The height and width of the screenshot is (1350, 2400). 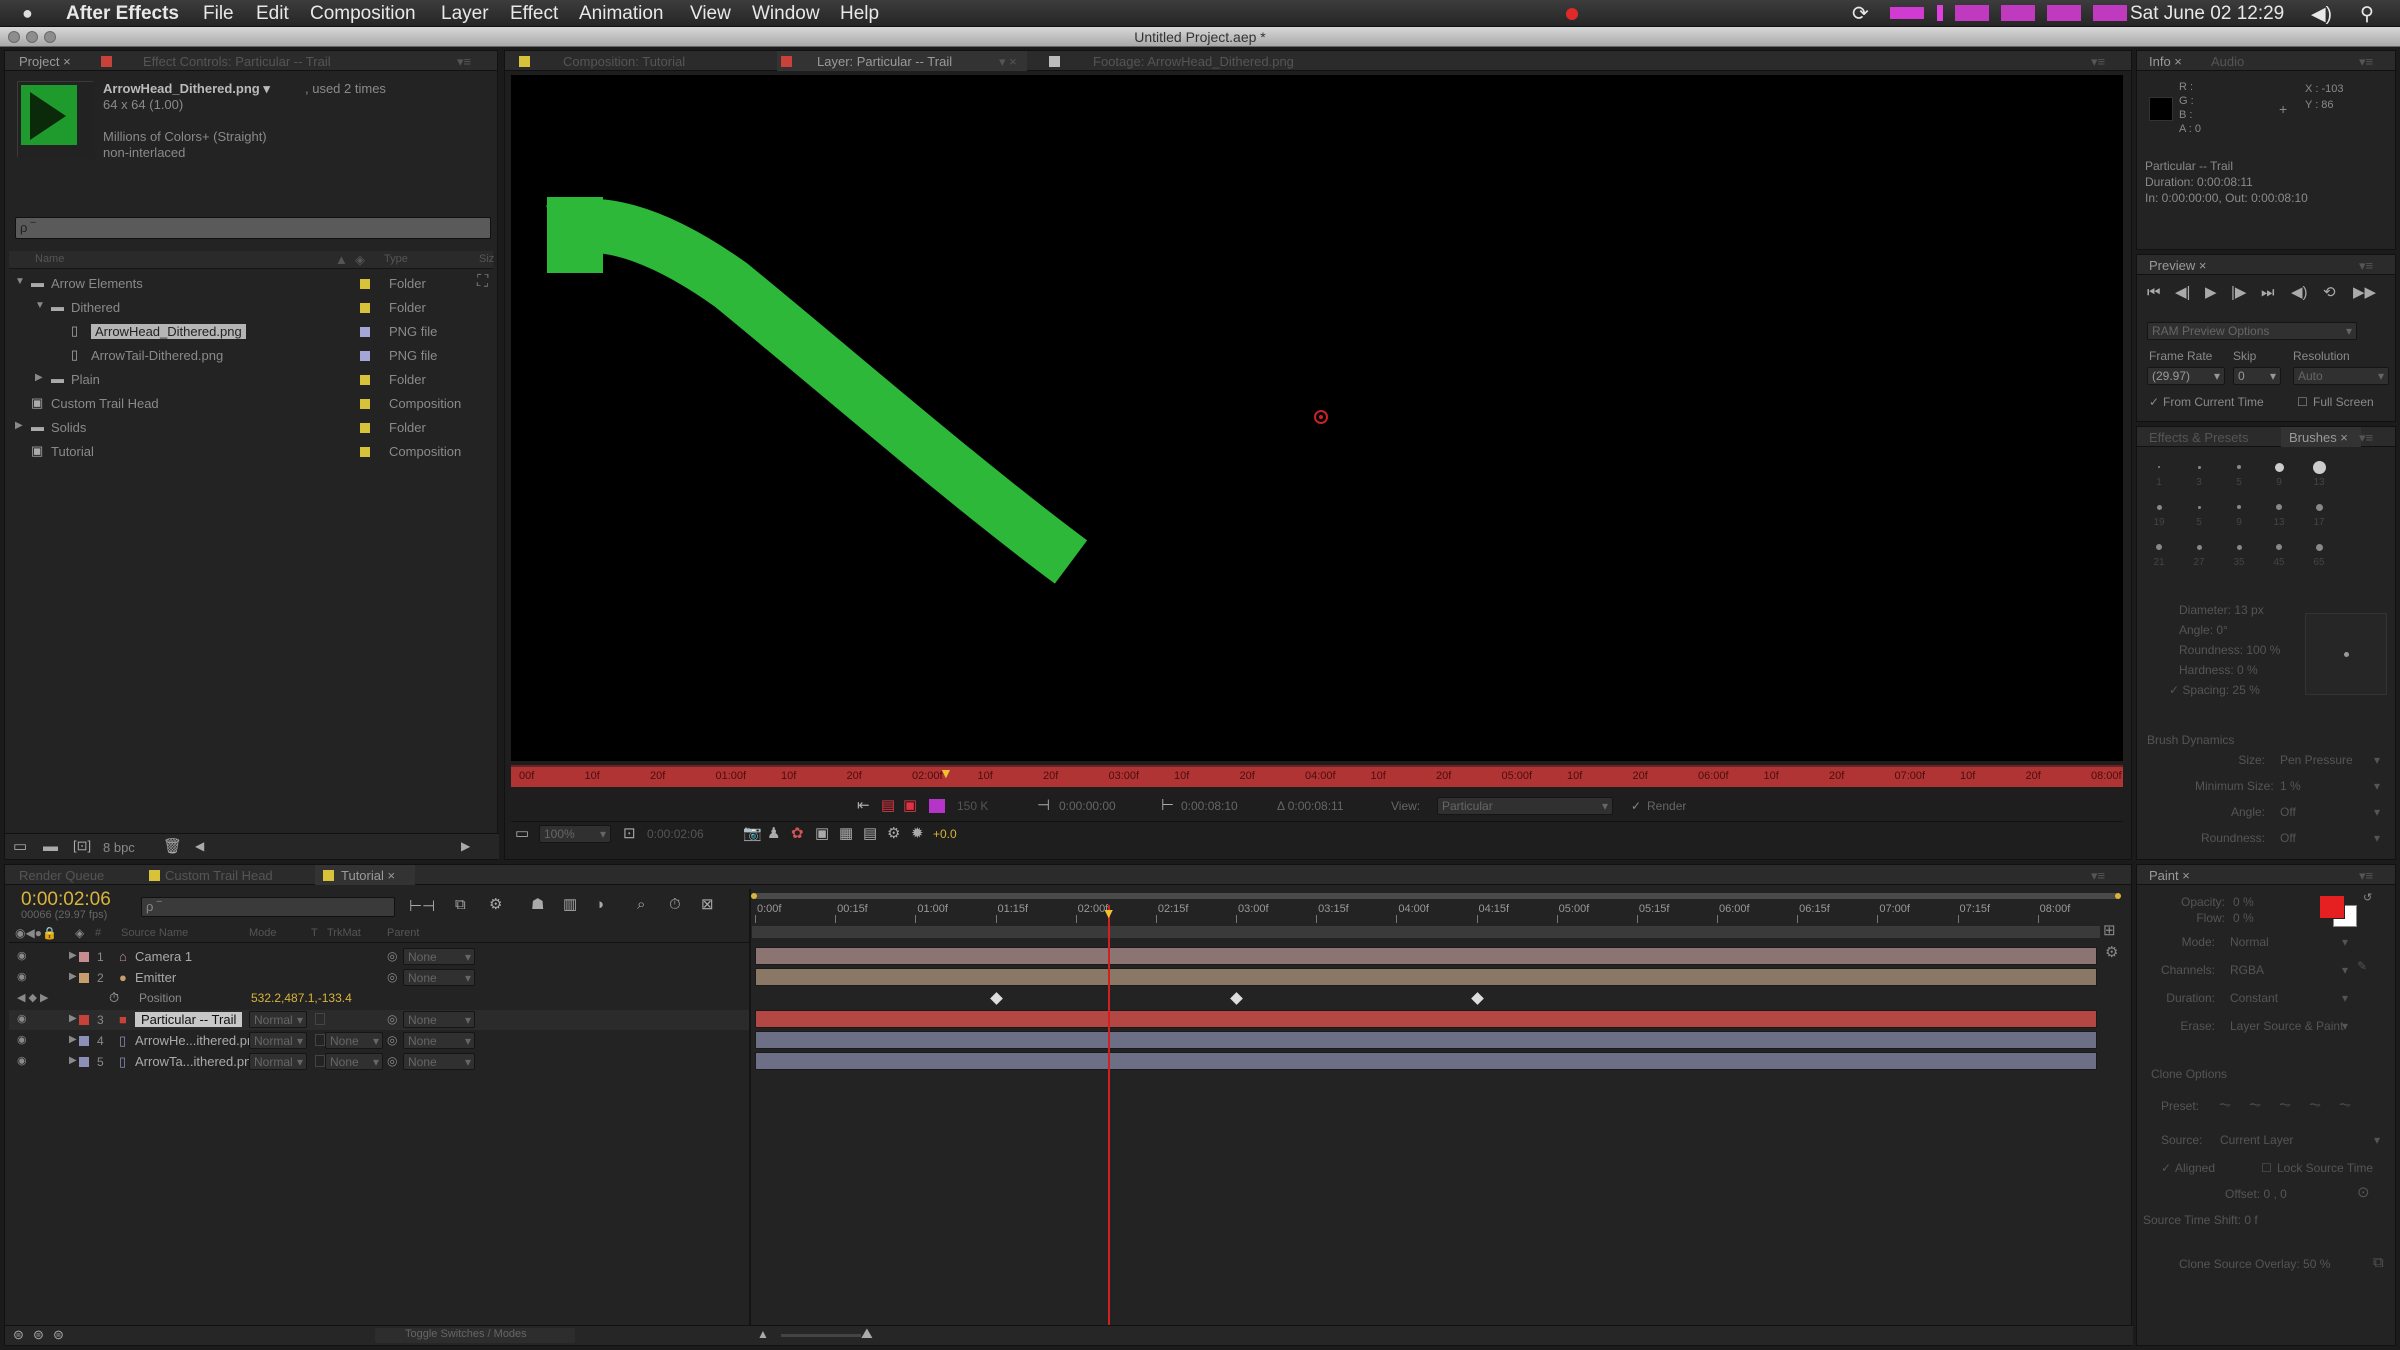 What do you see at coordinates (867, 1333) in the screenshot?
I see `zoom-in-icon: ⛰` at bounding box center [867, 1333].